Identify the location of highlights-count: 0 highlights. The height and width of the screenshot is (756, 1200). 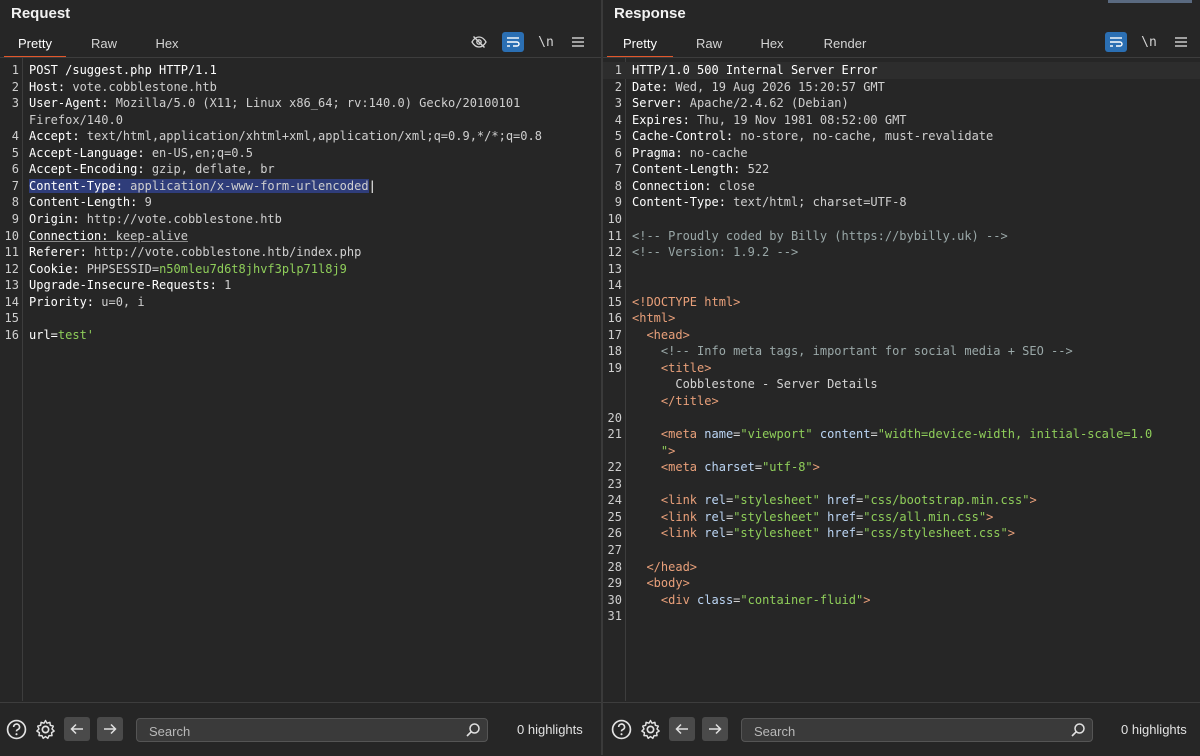
(550, 729).